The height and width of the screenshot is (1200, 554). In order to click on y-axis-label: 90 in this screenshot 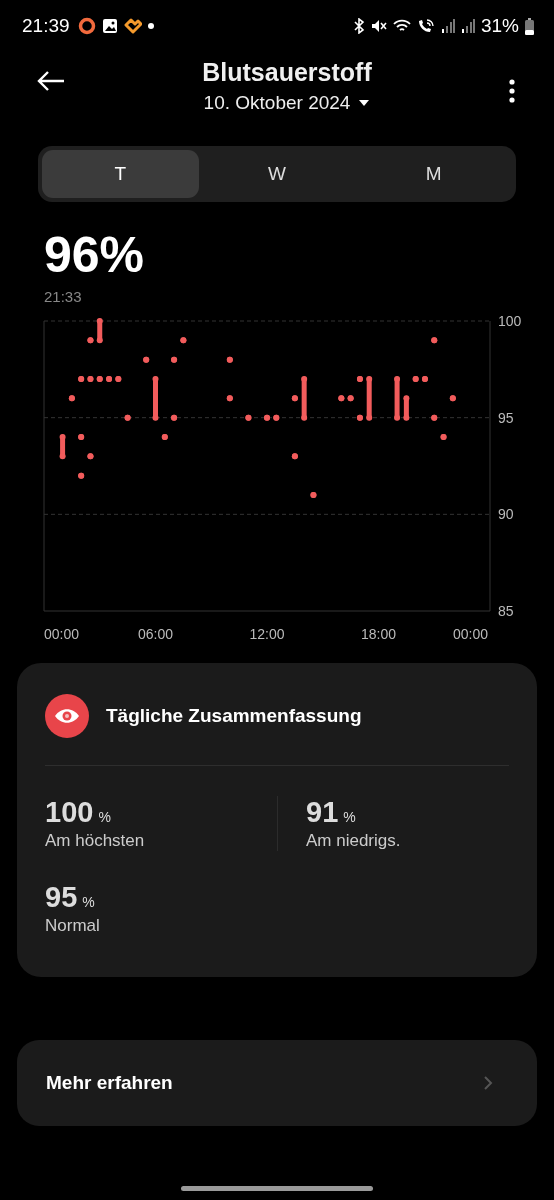, I will do `click(506, 514)`.